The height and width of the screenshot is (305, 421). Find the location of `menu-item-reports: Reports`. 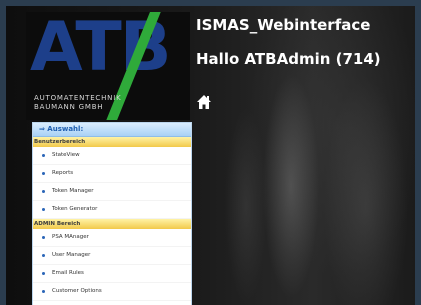

menu-item-reports: Reports is located at coordinates (112, 174).